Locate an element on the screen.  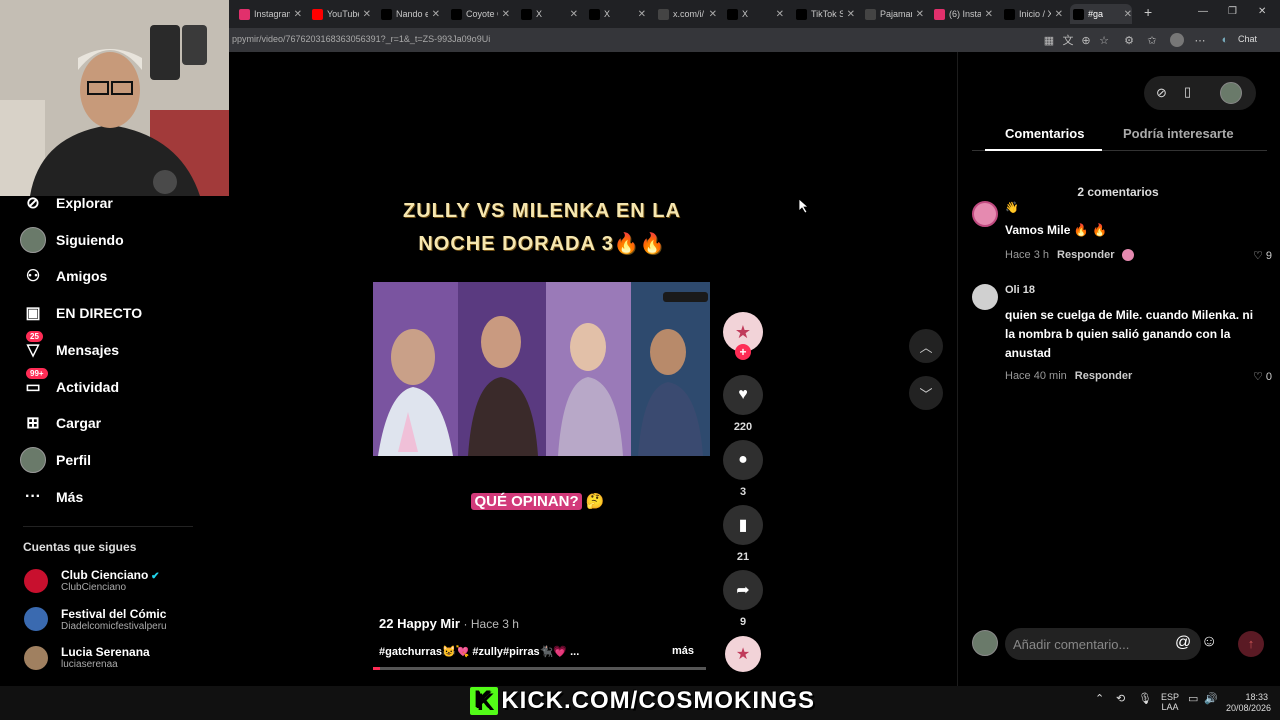
more-caption-button: más is located at coordinates (683, 651).